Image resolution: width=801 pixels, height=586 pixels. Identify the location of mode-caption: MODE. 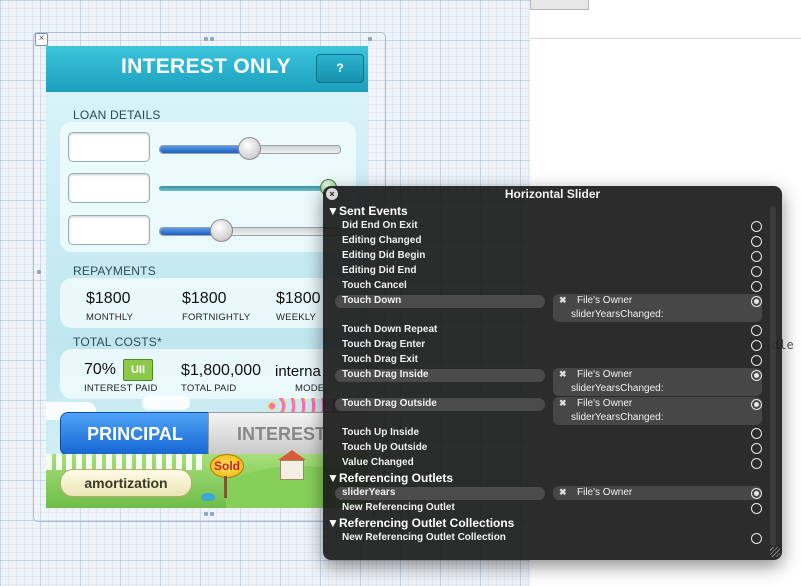
(310, 388).